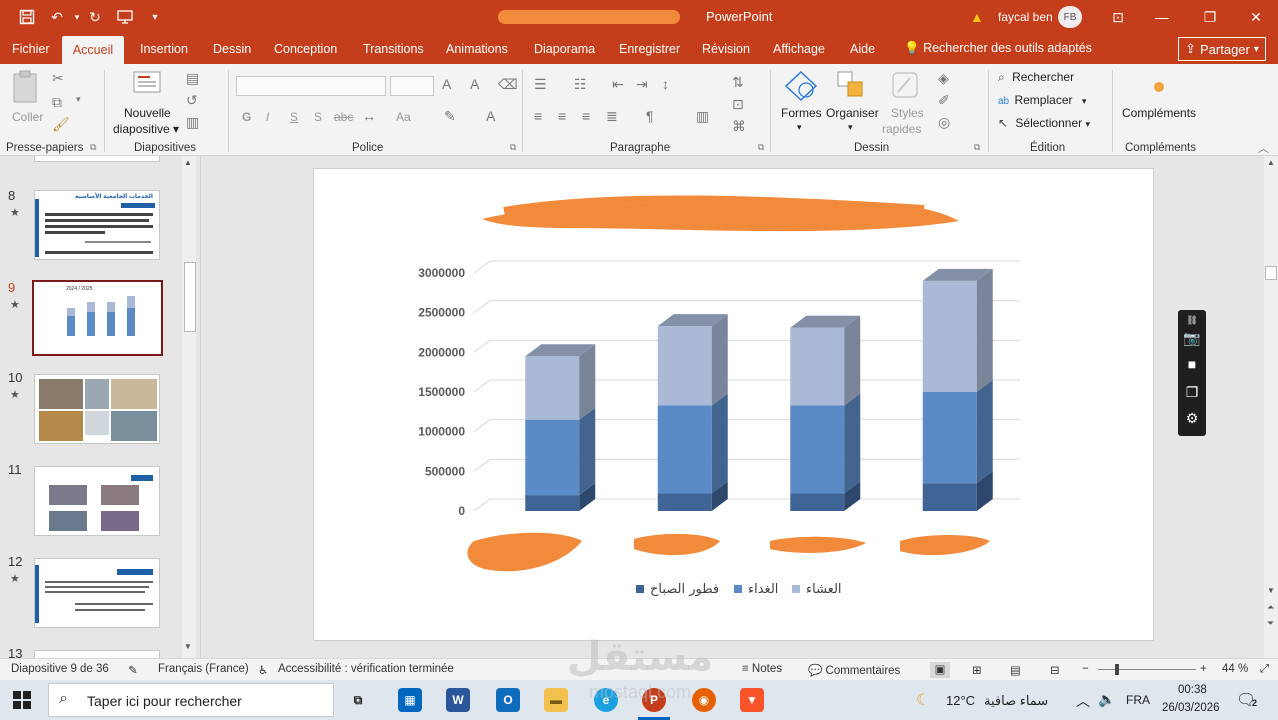 This screenshot has width=1278, height=720. What do you see at coordinates (458, 700) in the screenshot?
I see `word-icon: W` at bounding box center [458, 700].